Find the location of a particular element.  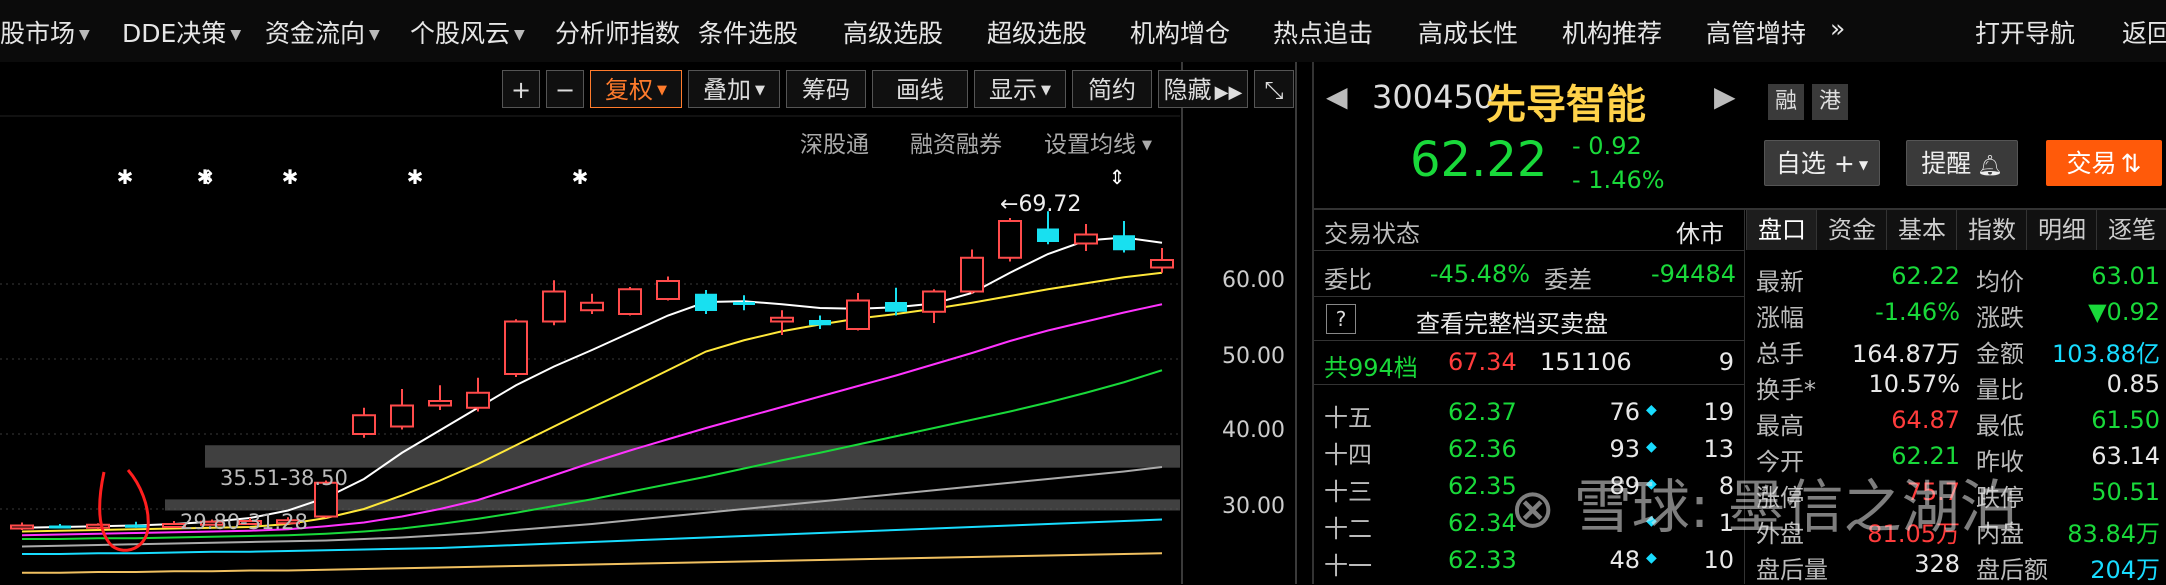

menu-item: 返回 is located at coordinates (2144, 32).